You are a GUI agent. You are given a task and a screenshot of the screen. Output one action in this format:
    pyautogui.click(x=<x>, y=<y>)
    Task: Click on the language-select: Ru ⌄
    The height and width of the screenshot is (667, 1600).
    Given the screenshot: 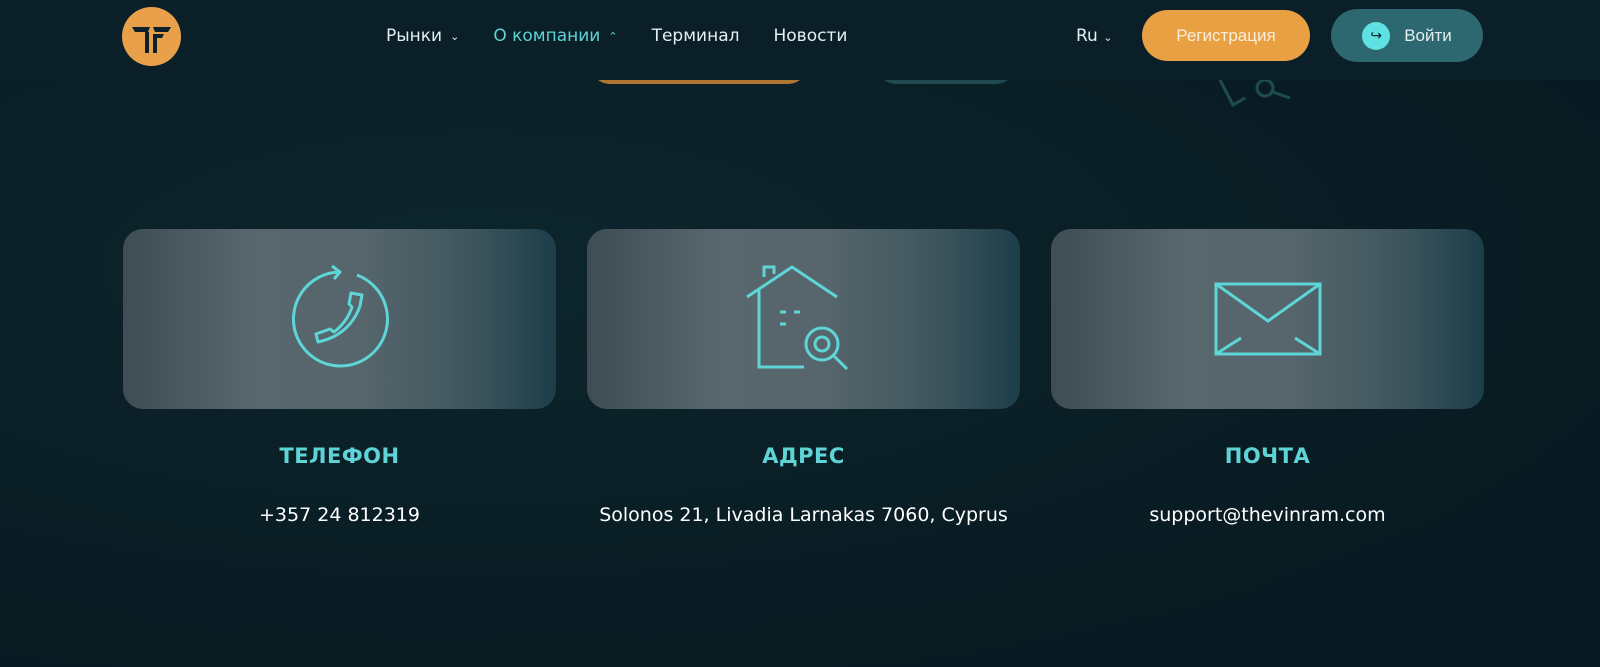 What is the action you would take?
    pyautogui.click(x=1094, y=36)
    